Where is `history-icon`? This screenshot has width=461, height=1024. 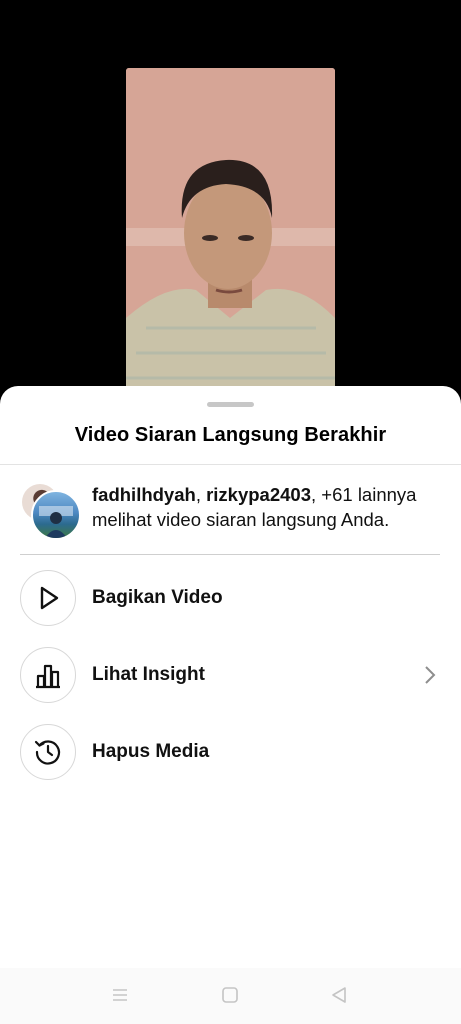
history-icon is located at coordinates (48, 752).